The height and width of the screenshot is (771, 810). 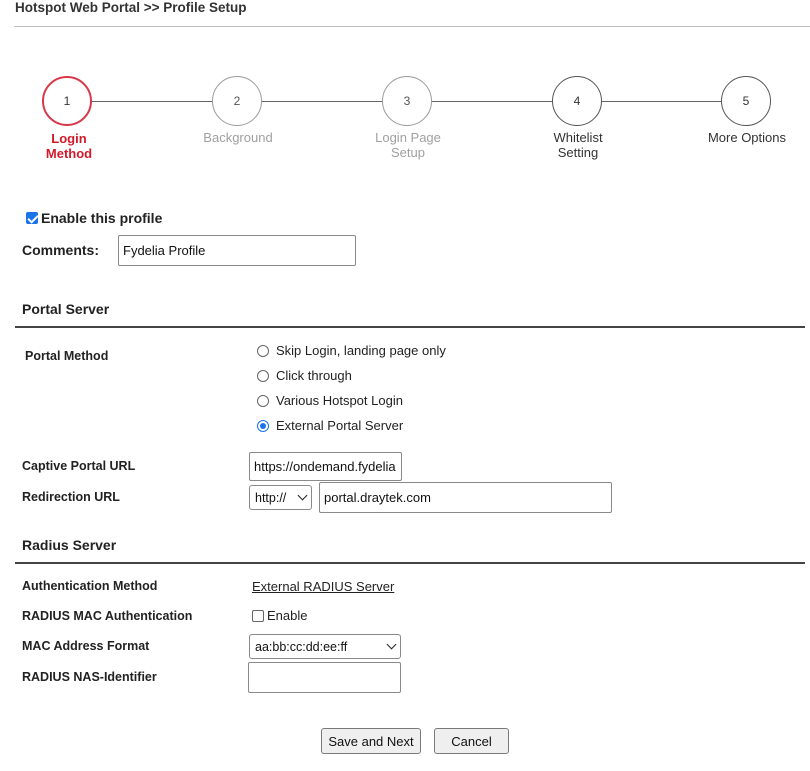 I want to click on enable-profile-row: Enable this profile, so click(x=94, y=218).